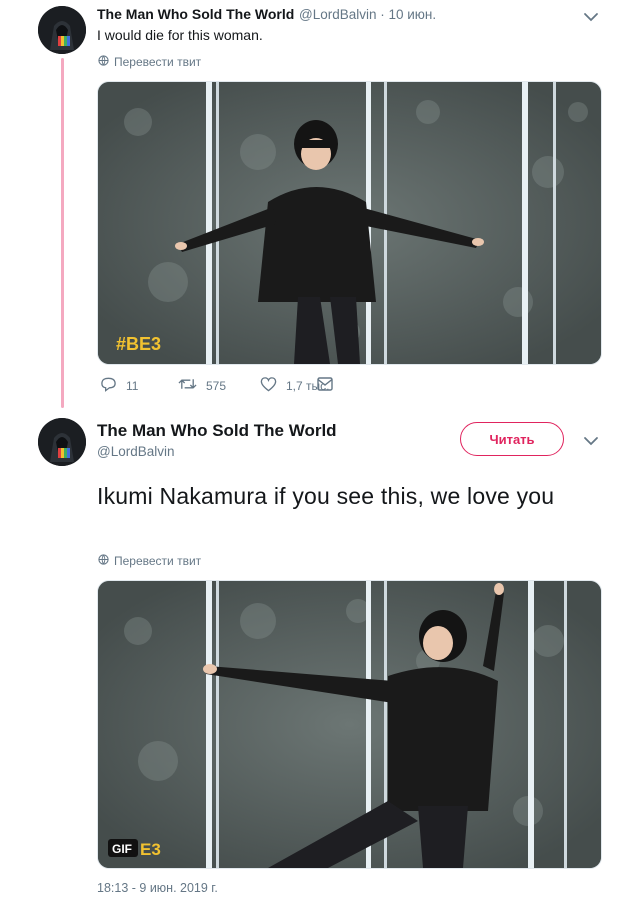  What do you see at coordinates (122, 849) in the screenshot?
I see `gif-badge: GIF` at bounding box center [122, 849].